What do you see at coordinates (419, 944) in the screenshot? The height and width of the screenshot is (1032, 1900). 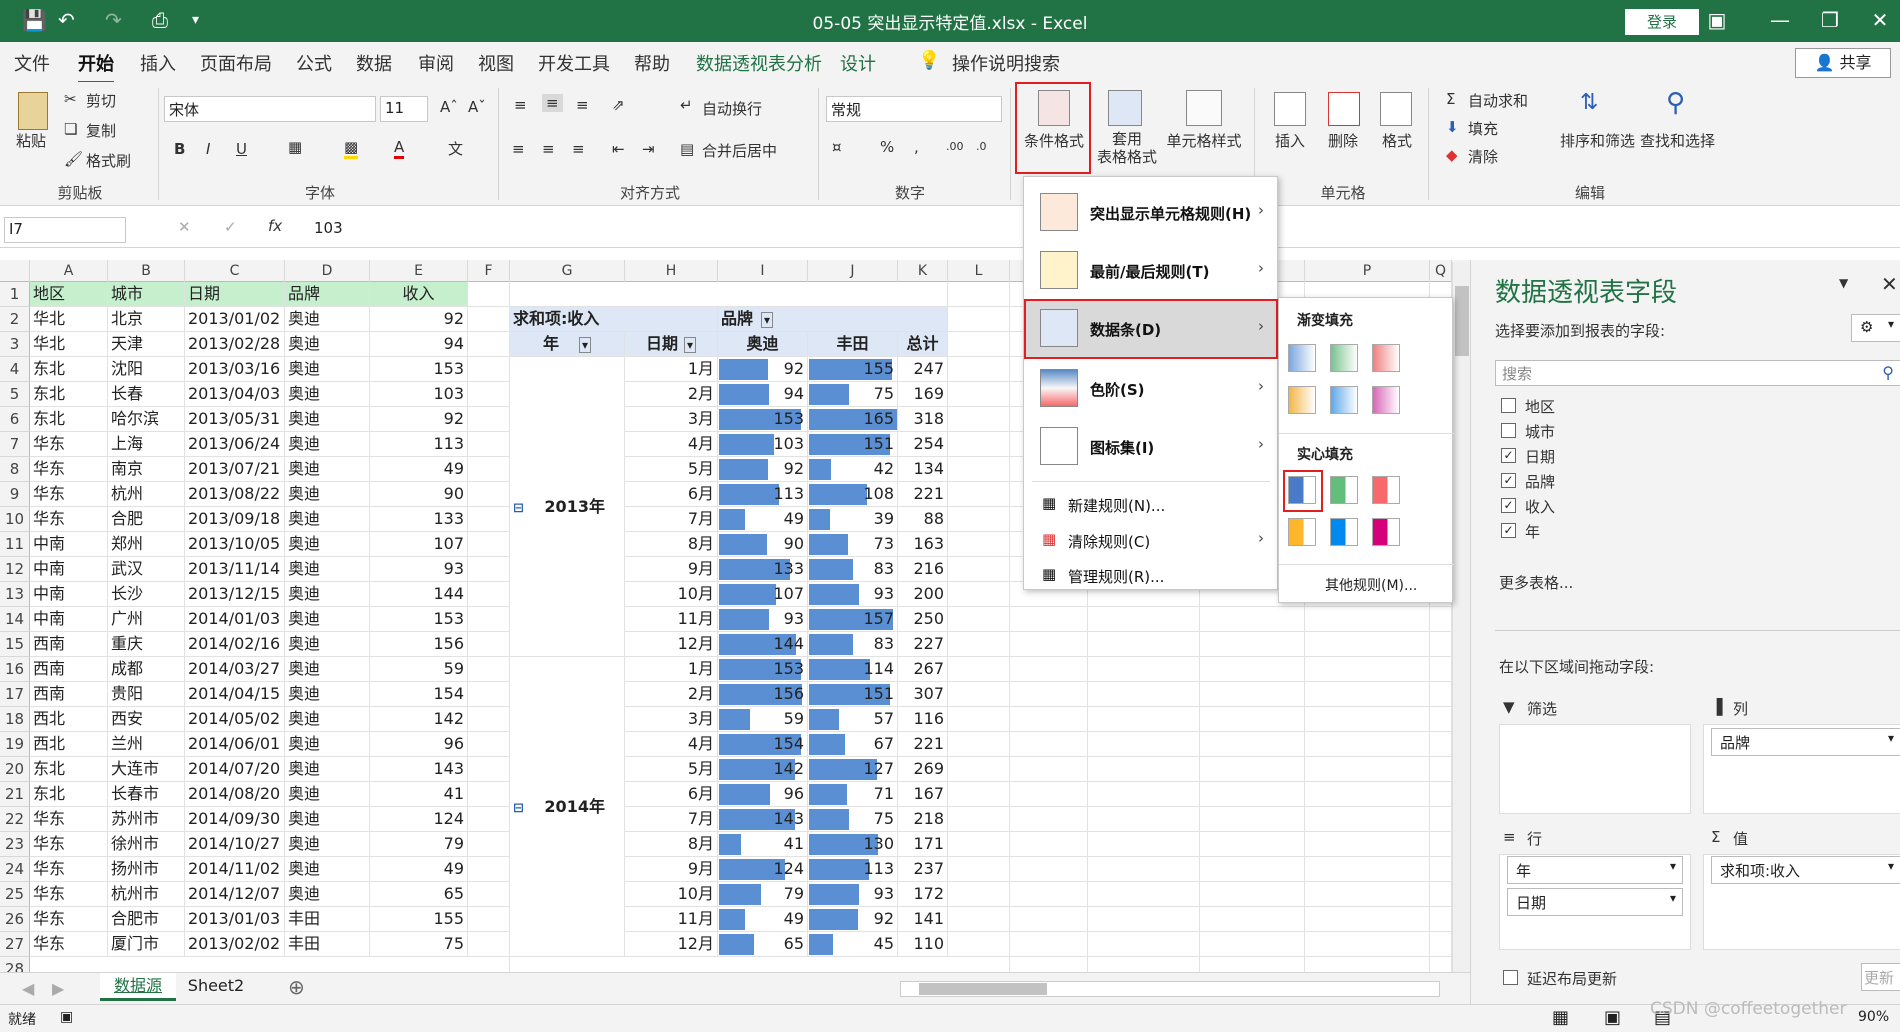 I see `table-cell: 75` at bounding box center [419, 944].